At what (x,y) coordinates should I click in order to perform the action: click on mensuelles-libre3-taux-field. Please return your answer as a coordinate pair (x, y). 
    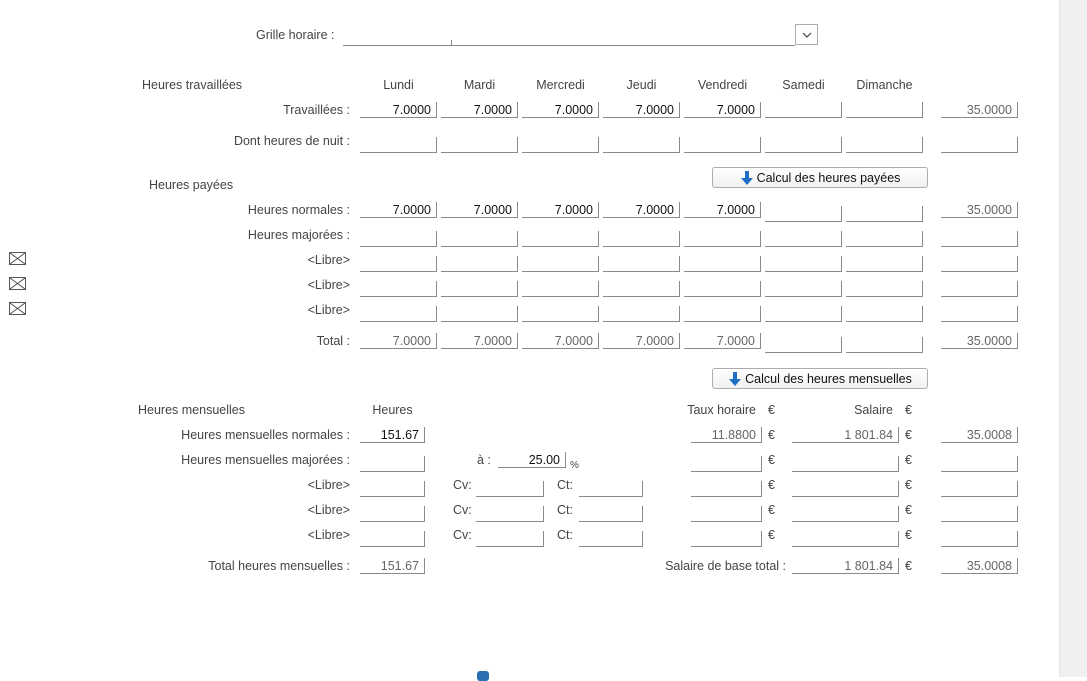
    Looking at the image, I should click on (726, 539).